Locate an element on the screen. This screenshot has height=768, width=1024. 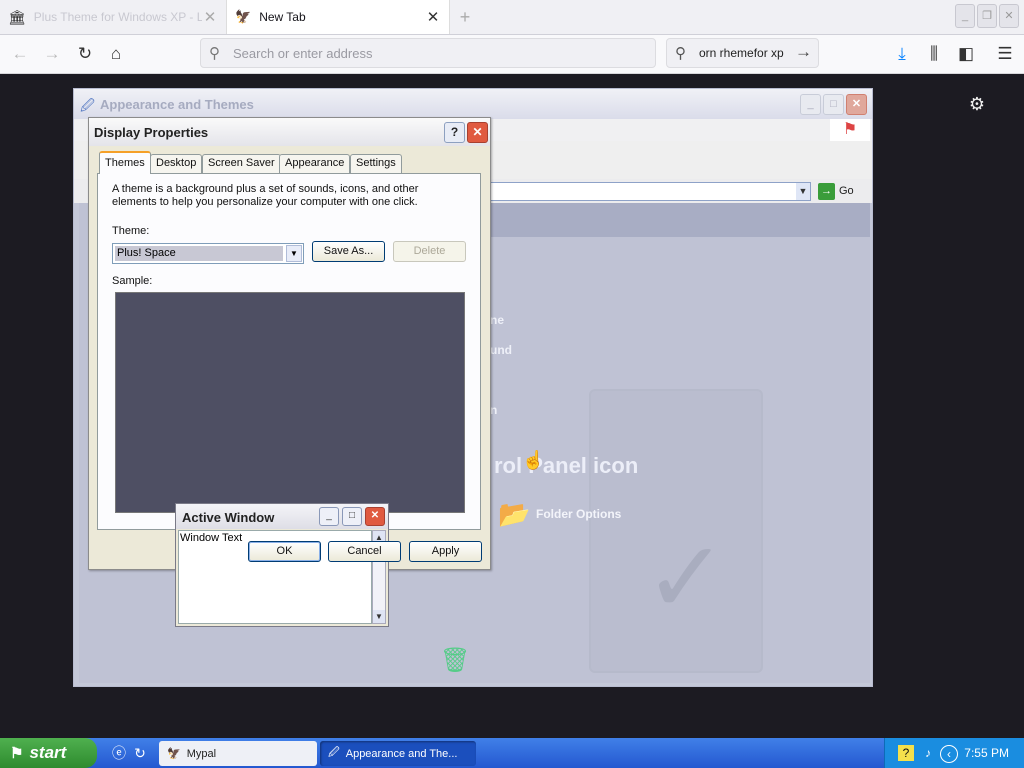
tab-title: New Tab is located at coordinates (282, 17).